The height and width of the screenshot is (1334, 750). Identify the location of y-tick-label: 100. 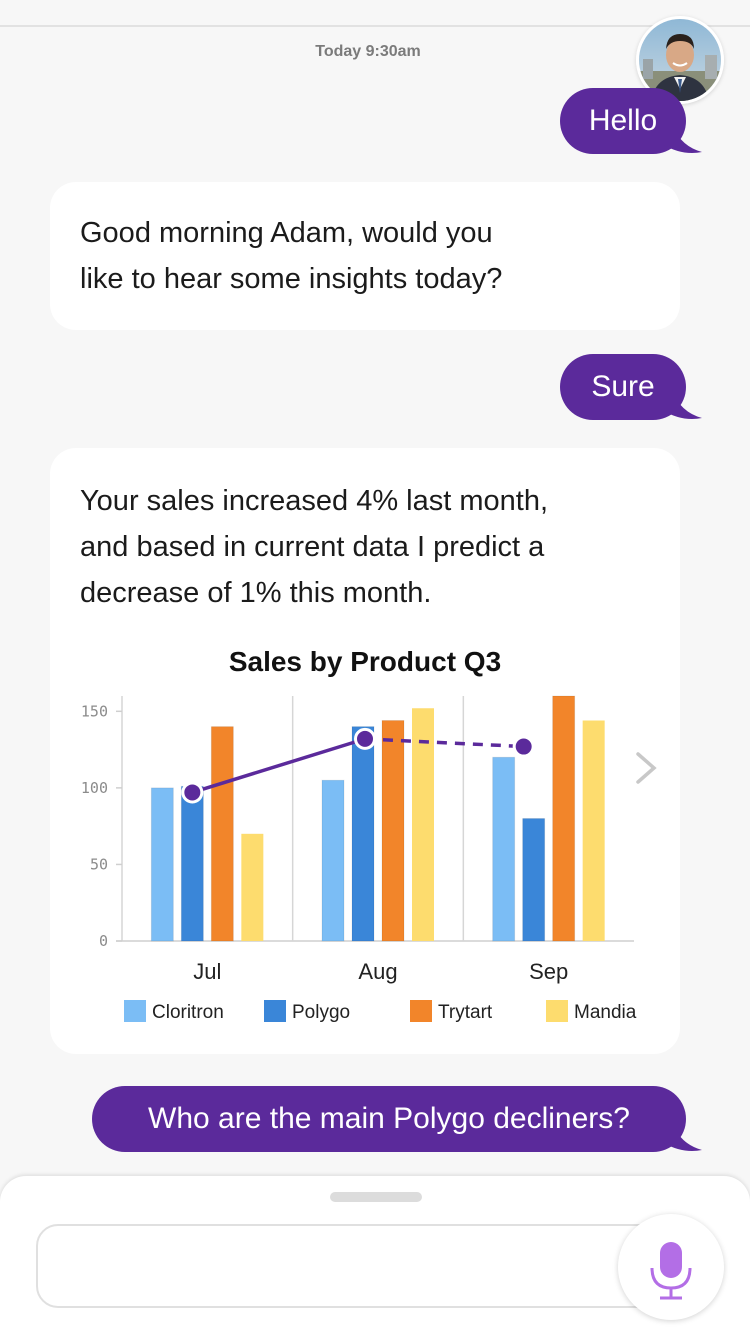
(94, 788).